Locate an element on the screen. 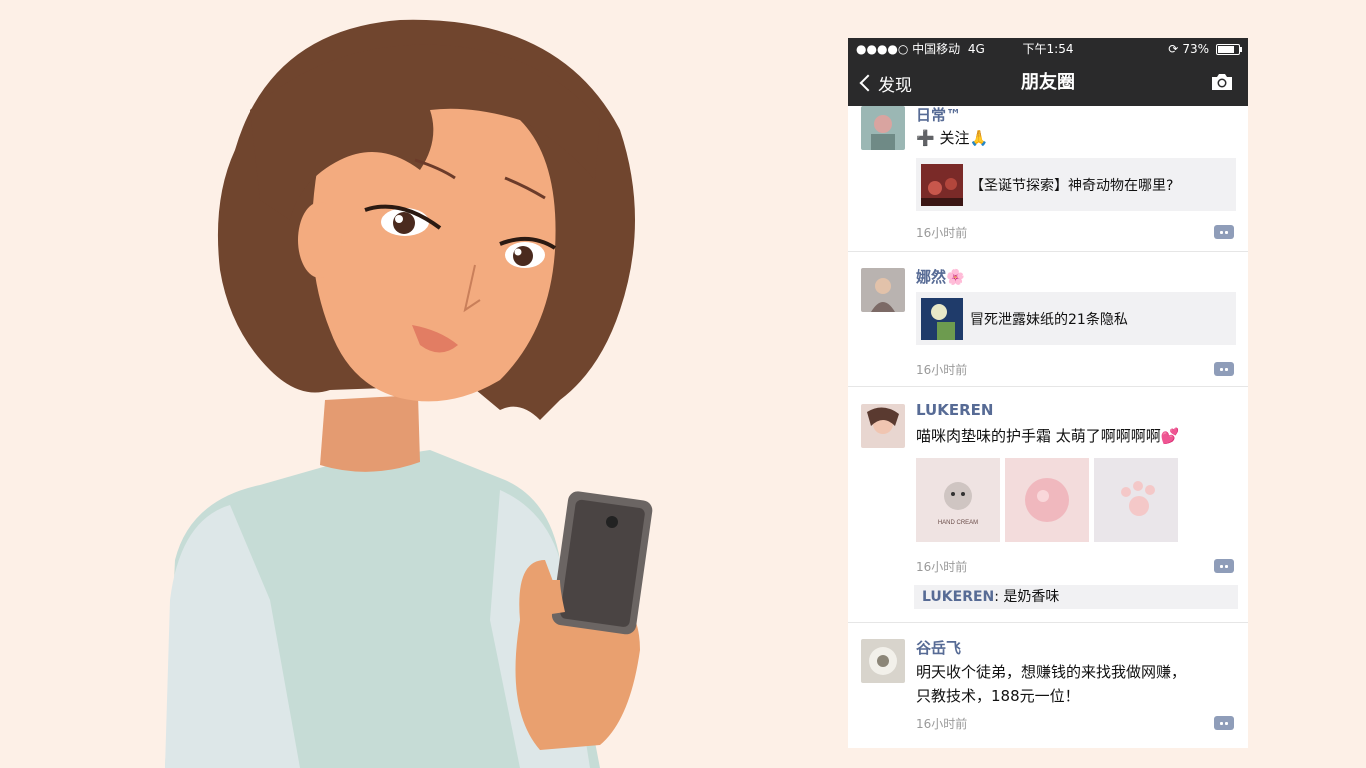  link-card: 冒死泄露妹纸的21条隐私 is located at coordinates (1076, 318).